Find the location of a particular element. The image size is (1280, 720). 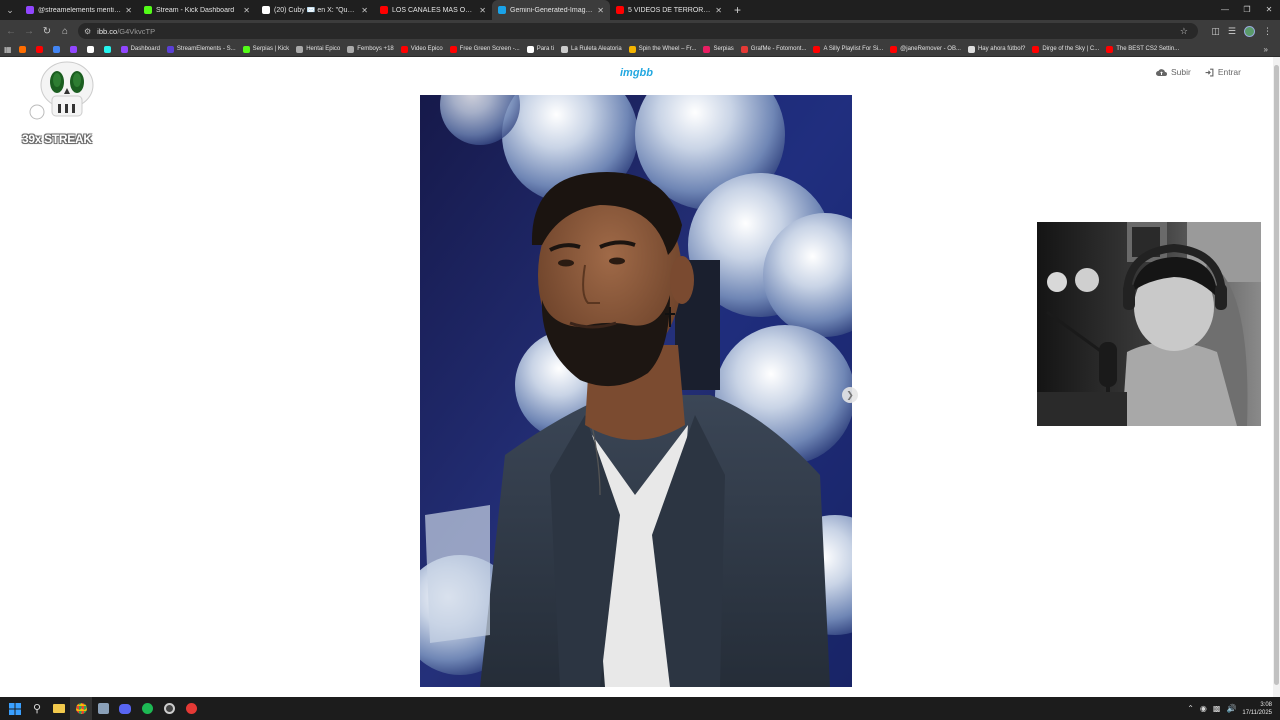

browser-tab: (20) Cuby ✉️ en X: "Que lindo ✕ is located at coordinates (315, 10).